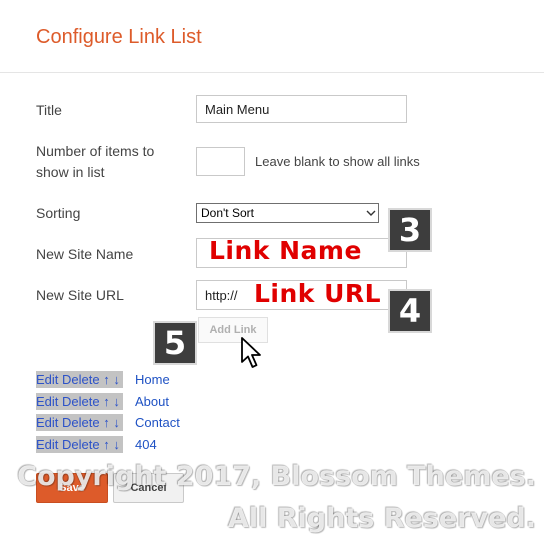 The width and height of the screenshot is (544, 542). I want to click on sorting-label: Sorting, so click(58, 213).